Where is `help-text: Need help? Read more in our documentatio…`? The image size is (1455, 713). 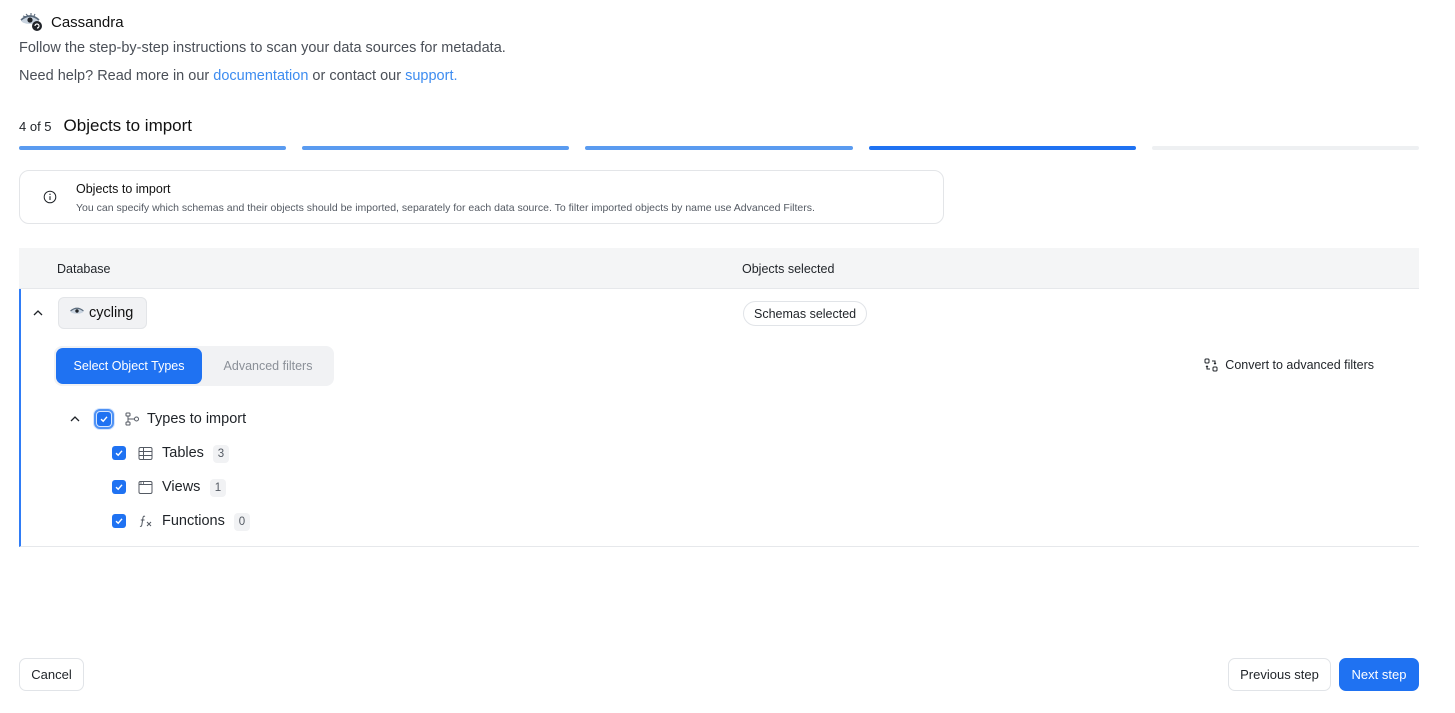
help-text: Need help? Read more in our documentatio… is located at coordinates (238, 76).